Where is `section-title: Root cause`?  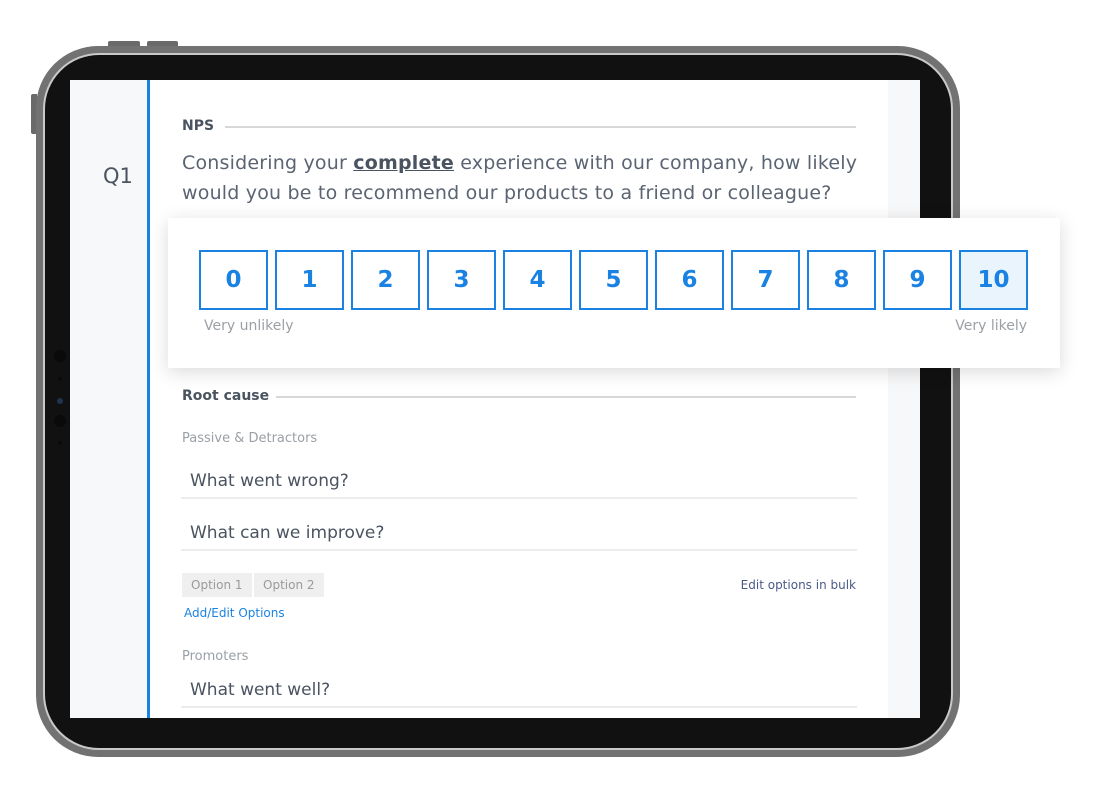 section-title: Root cause is located at coordinates (226, 396).